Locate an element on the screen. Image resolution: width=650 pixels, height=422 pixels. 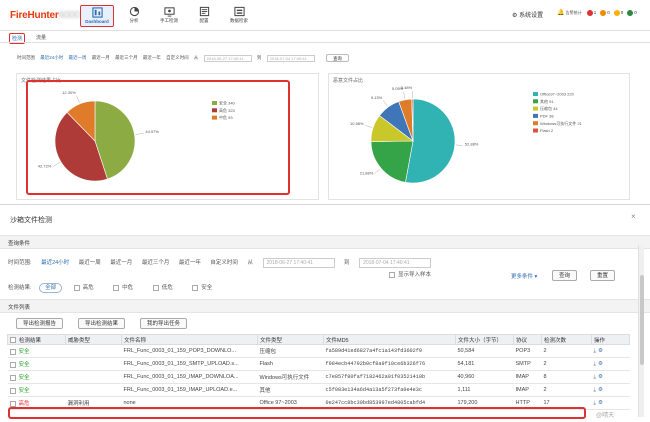
pie-data-label: 52.88% is located at coordinates (472, 144).